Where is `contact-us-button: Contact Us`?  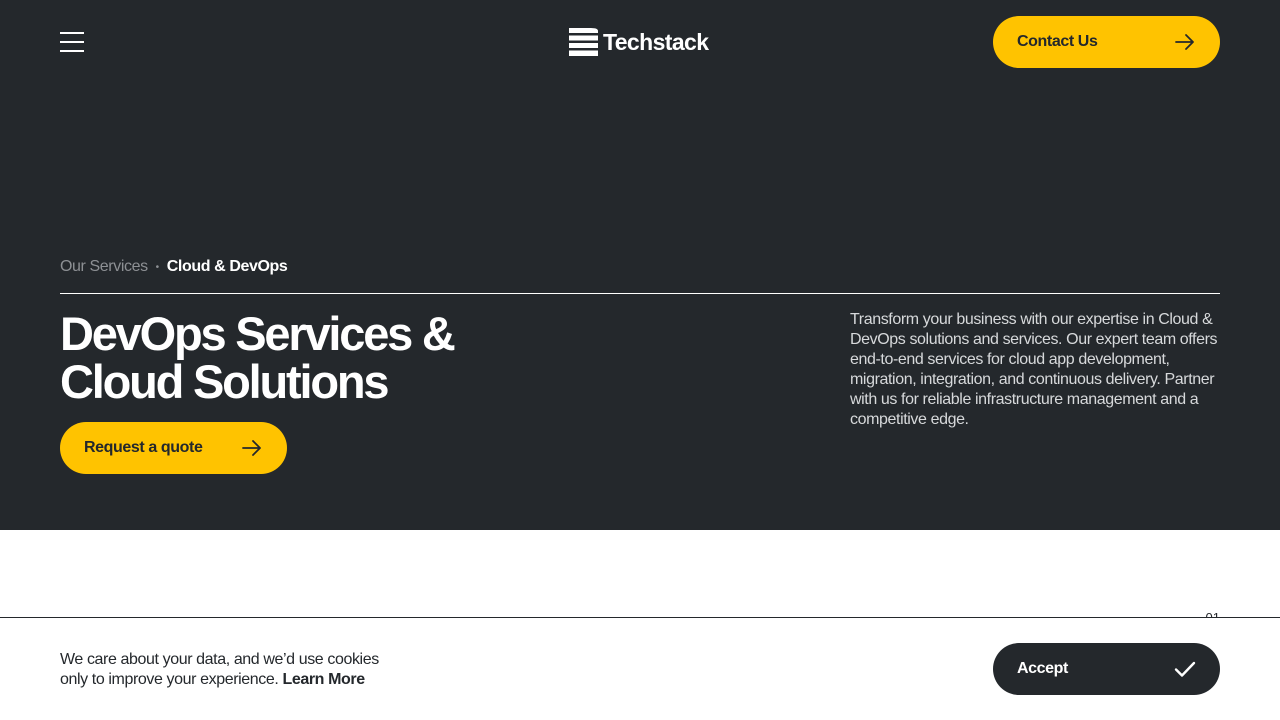
contact-us-button: Contact Us is located at coordinates (1106, 42).